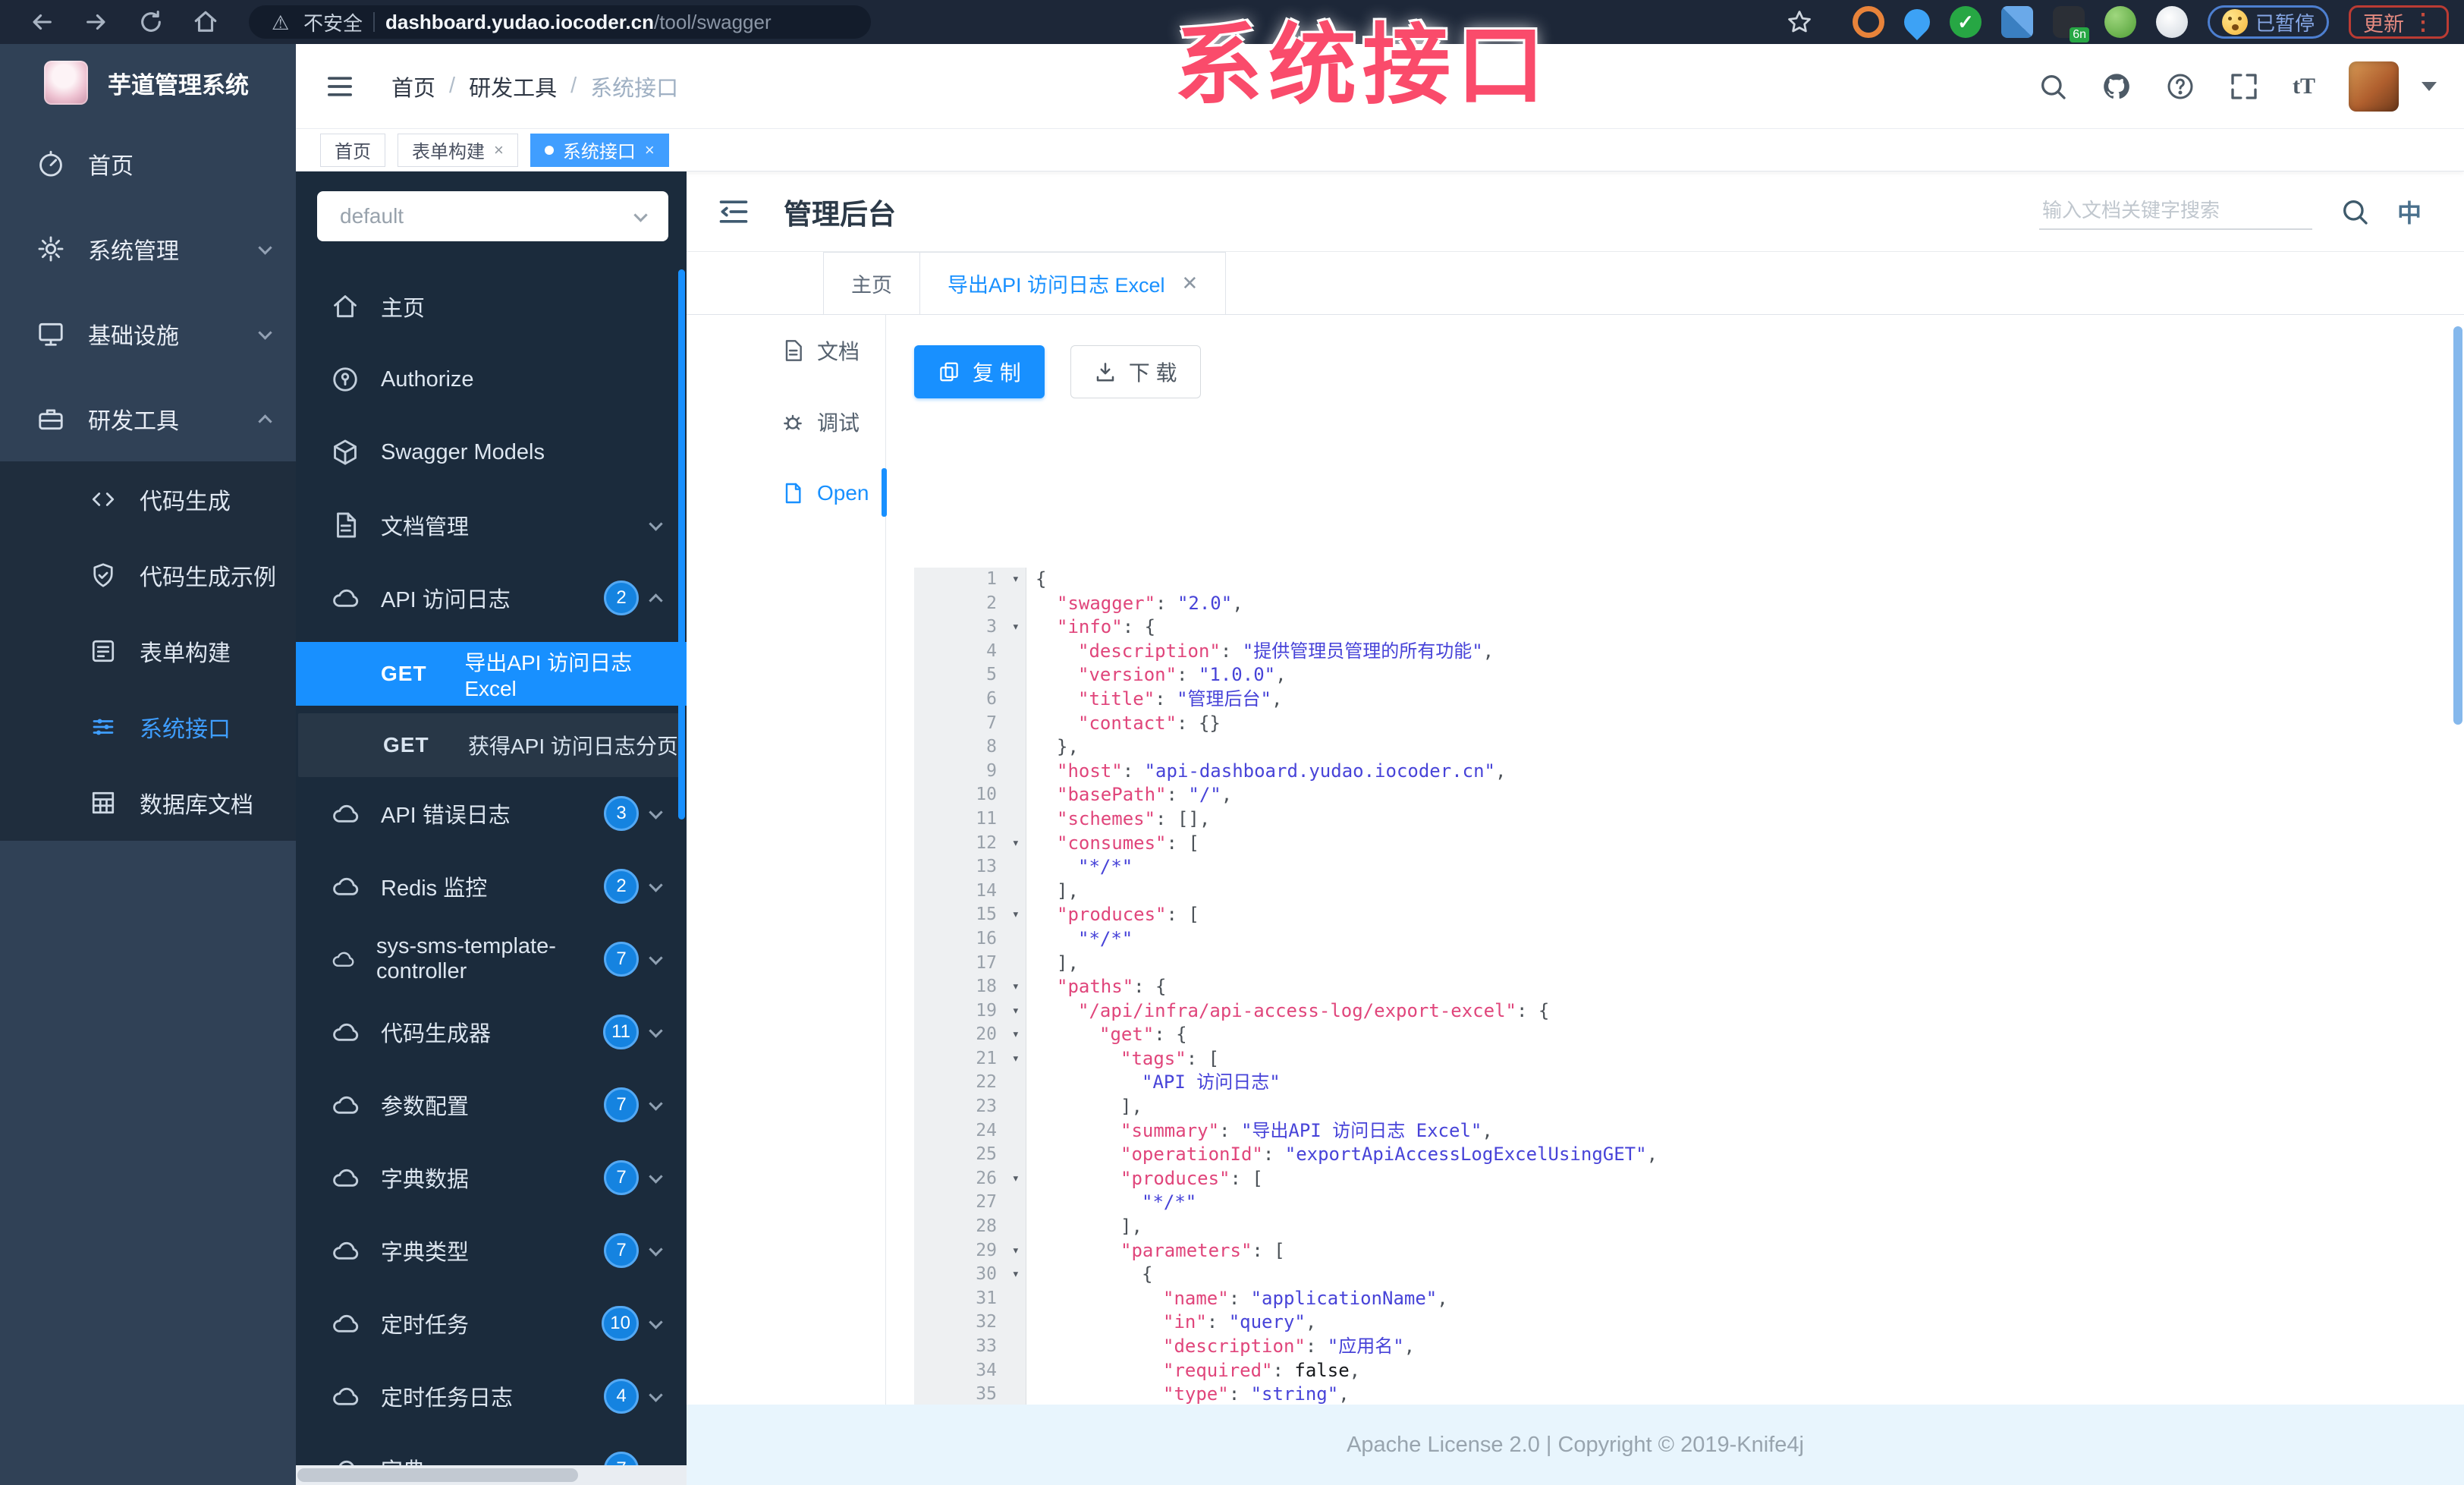 The image size is (2464, 1485). What do you see at coordinates (148, 727) in the screenshot?
I see `sidebar-subitem-3: 系统接口` at bounding box center [148, 727].